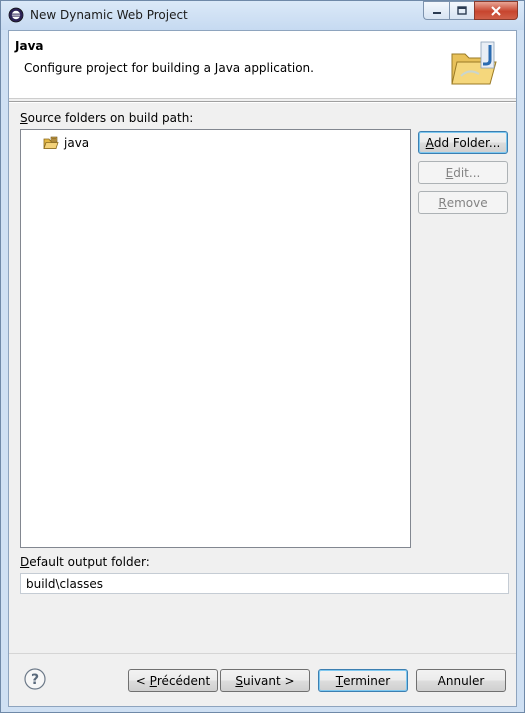  Describe the element at coordinates (467, 202) in the screenshot. I see `button-label: emove` at that location.